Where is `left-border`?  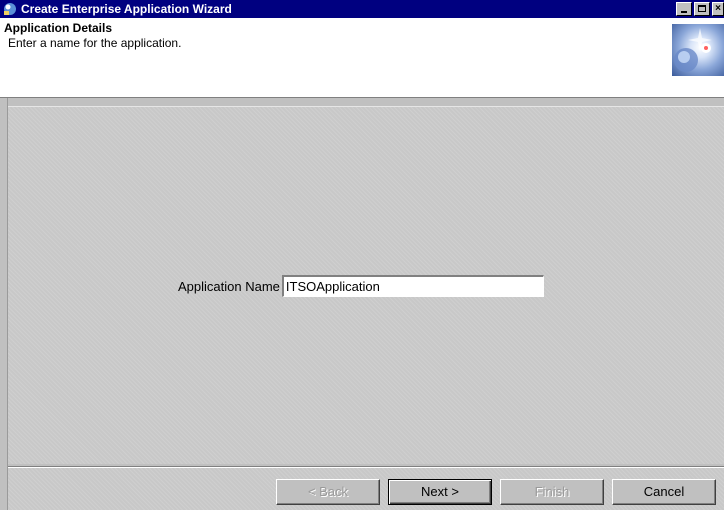
left-border is located at coordinates (4, 304).